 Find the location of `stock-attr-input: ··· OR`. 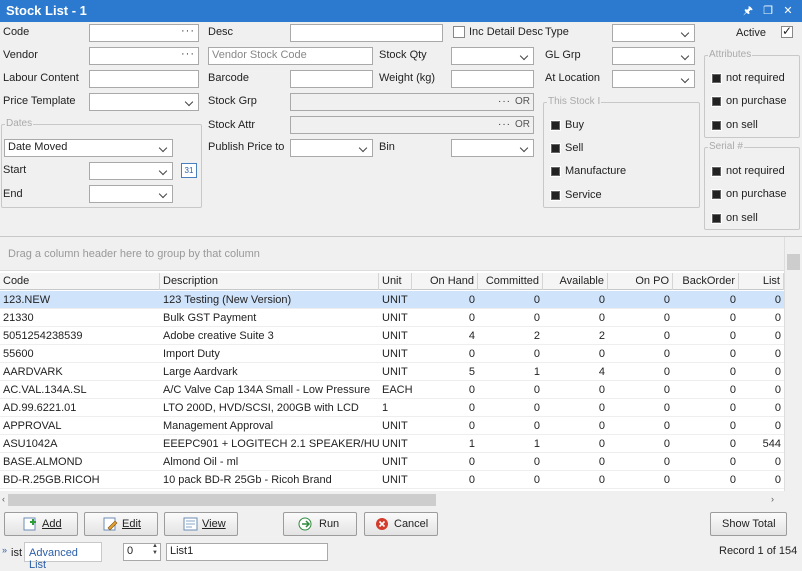

stock-attr-input: ··· OR is located at coordinates (412, 125).